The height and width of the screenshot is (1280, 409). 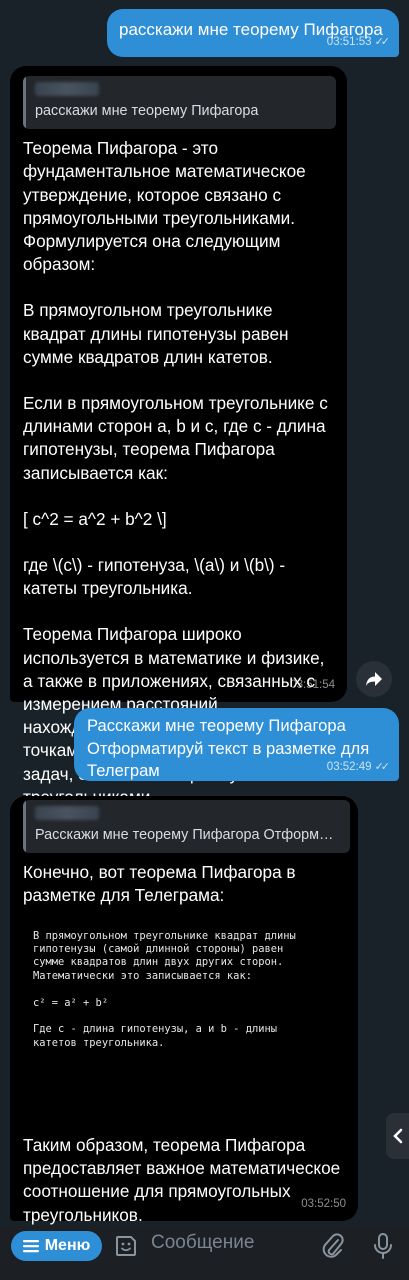 I want to click on menu-button: Меню, so click(x=56, y=1246).